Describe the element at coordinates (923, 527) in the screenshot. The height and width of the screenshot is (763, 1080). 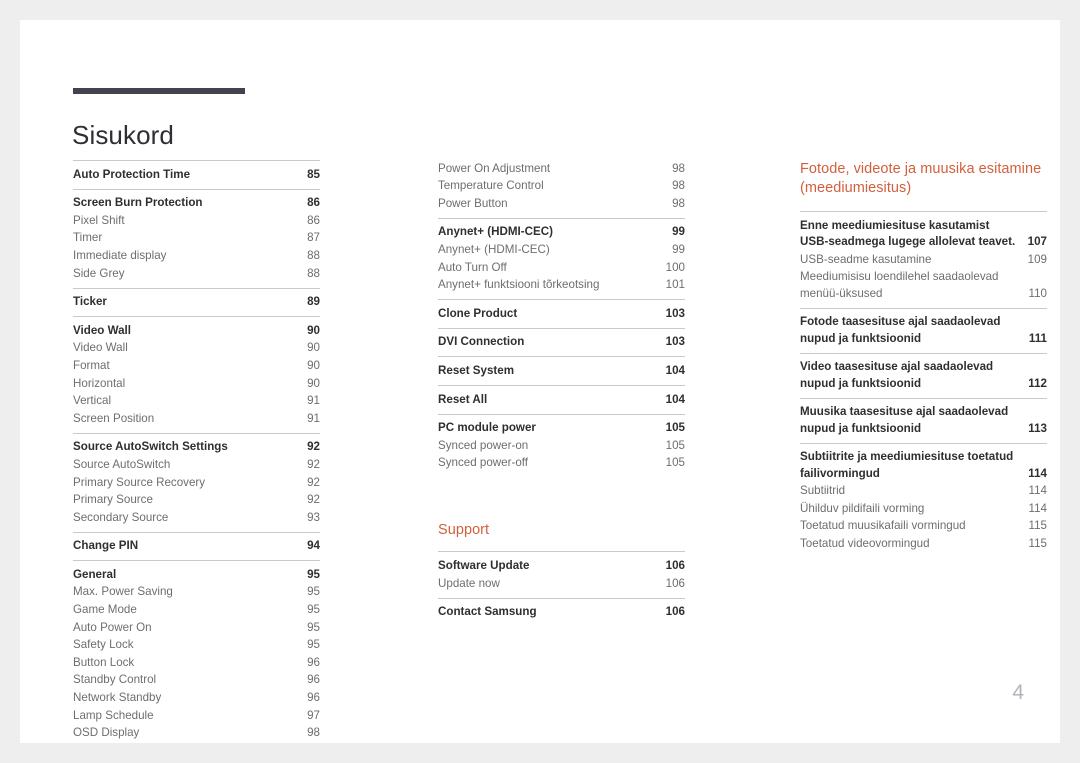
I see `toc-entry-sub: Toetatud muusikafaili vormingud 115` at that location.